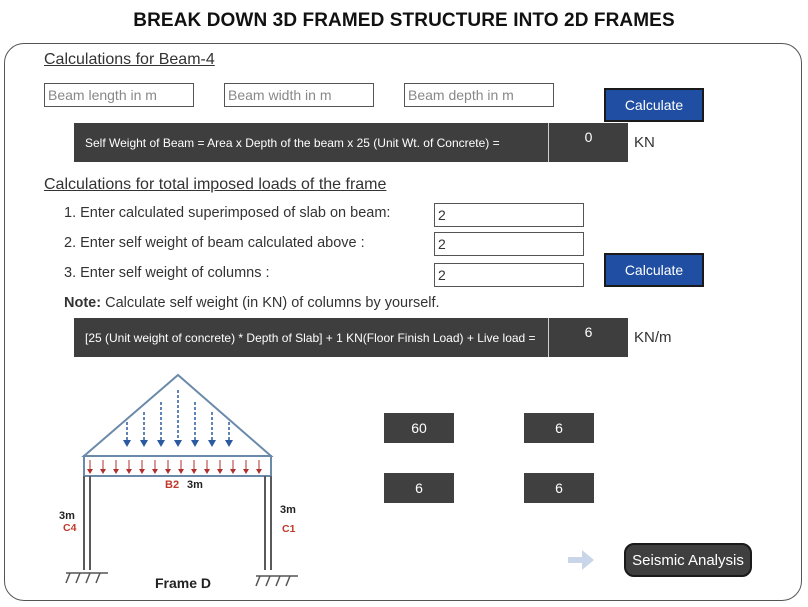 Image resolution: width=808 pixels, height=607 pixels. I want to click on beam-width-input, so click(299, 95).